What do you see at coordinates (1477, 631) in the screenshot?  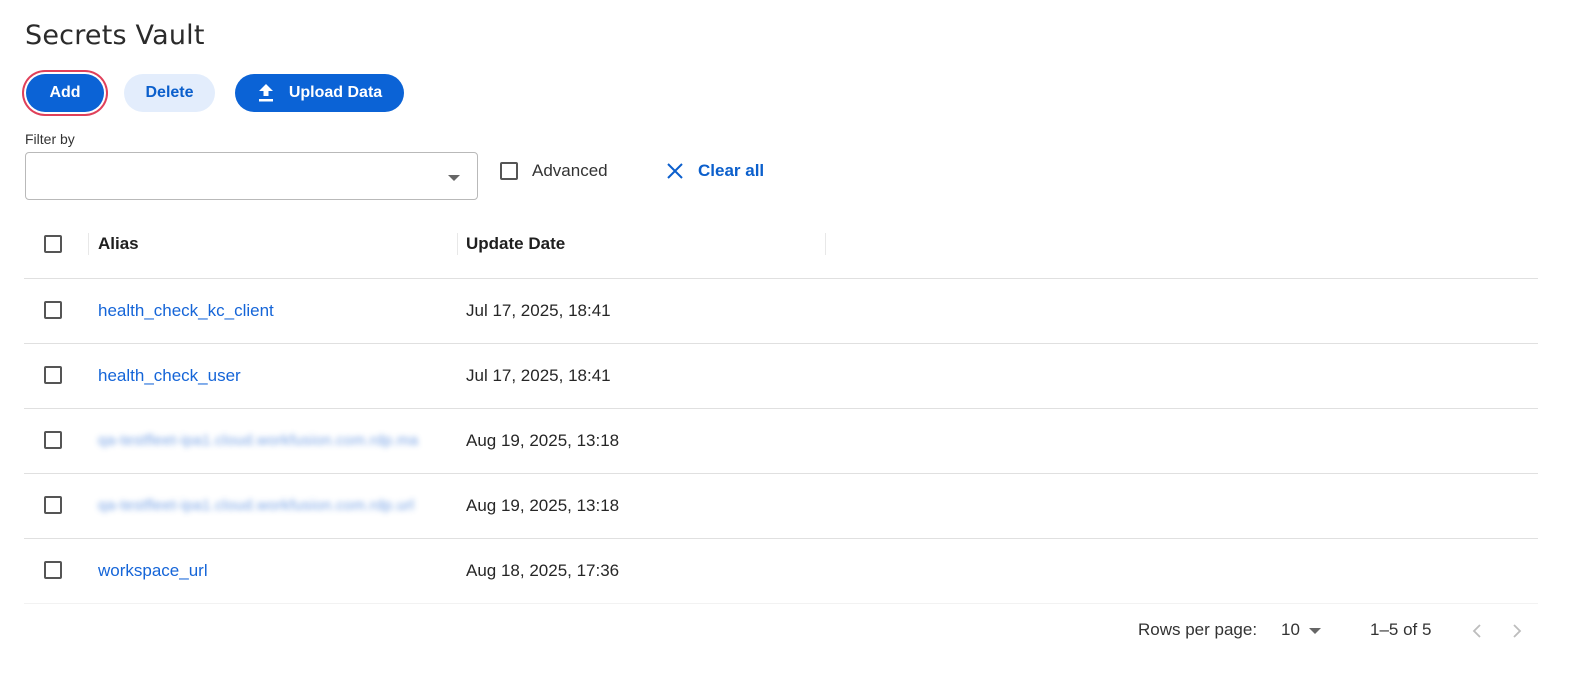 I see `chevron-left-icon` at bounding box center [1477, 631].